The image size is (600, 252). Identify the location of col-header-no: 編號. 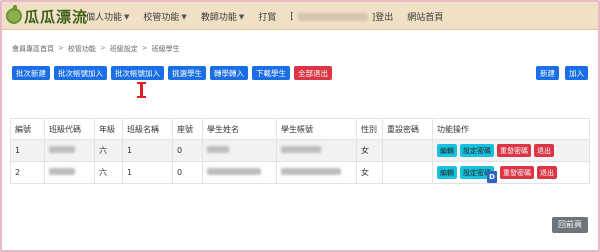
(27, 129).